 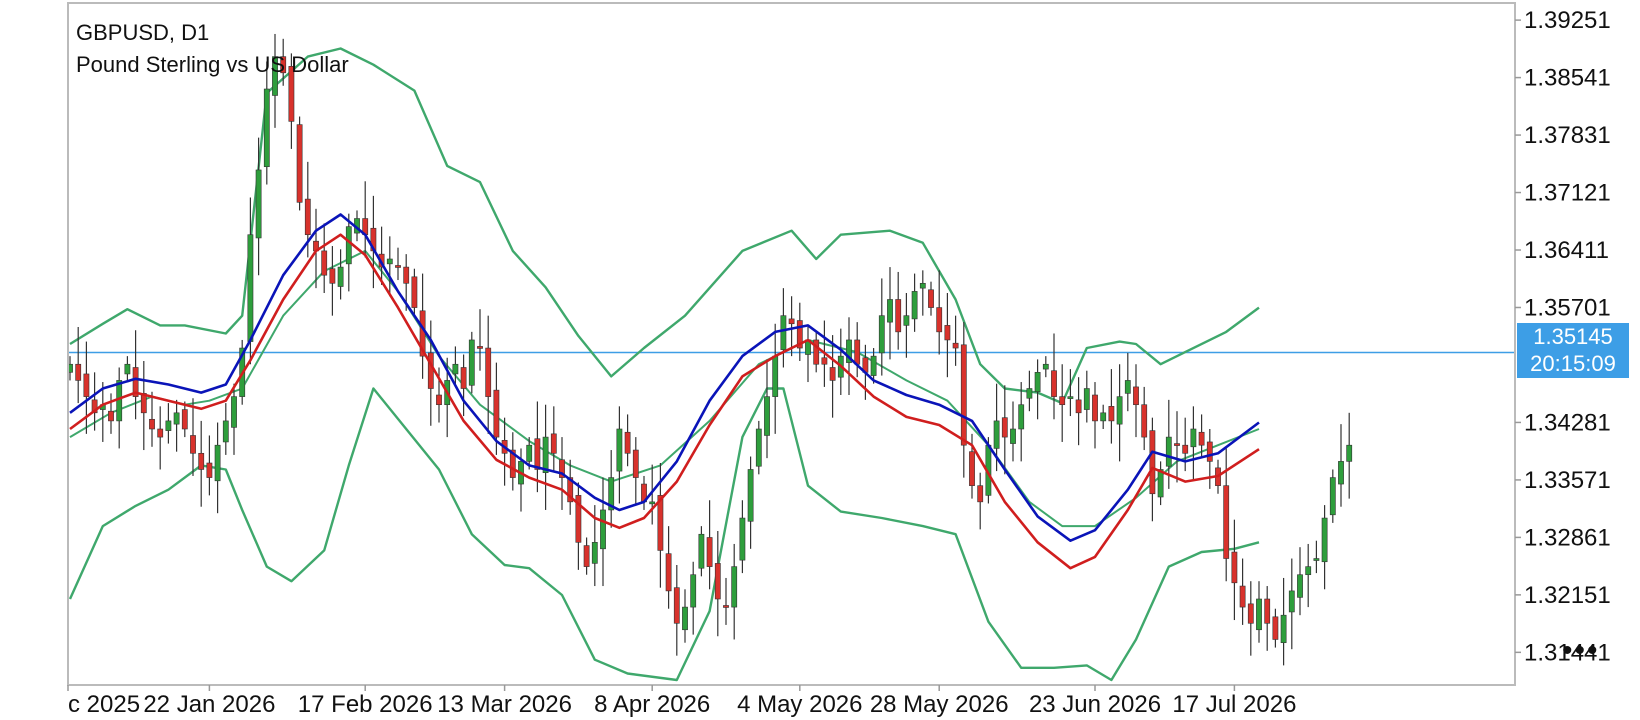 I want to click on more-dots-icon: •••, so click(x=1581, y=651).